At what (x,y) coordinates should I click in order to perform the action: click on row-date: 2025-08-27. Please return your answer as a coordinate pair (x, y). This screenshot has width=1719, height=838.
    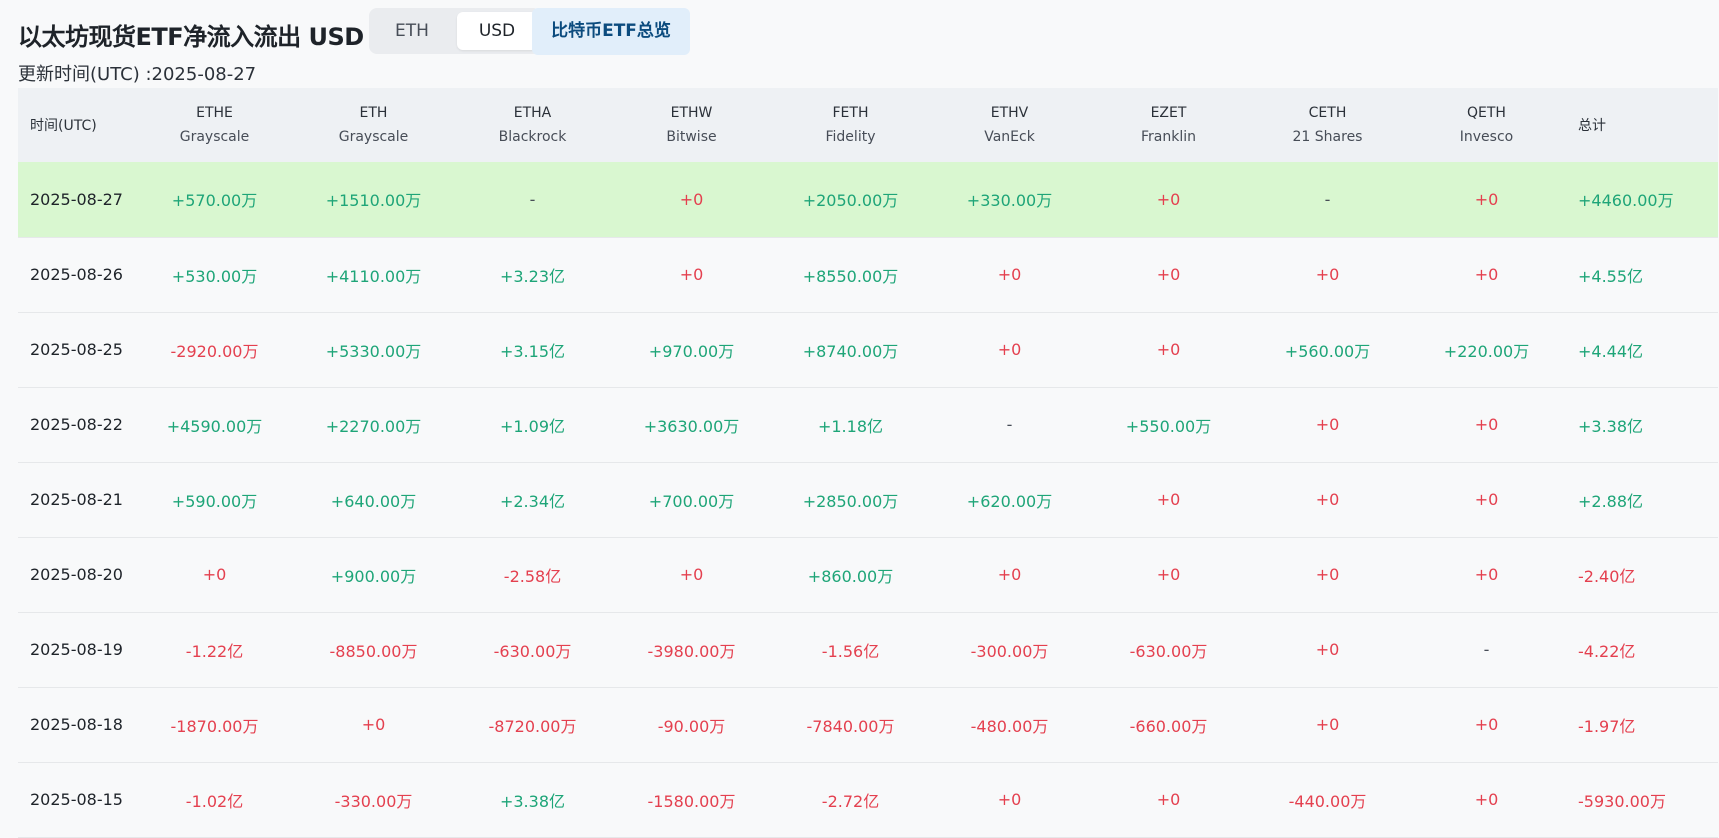
    Looking at the image, I should click on (76, 199).